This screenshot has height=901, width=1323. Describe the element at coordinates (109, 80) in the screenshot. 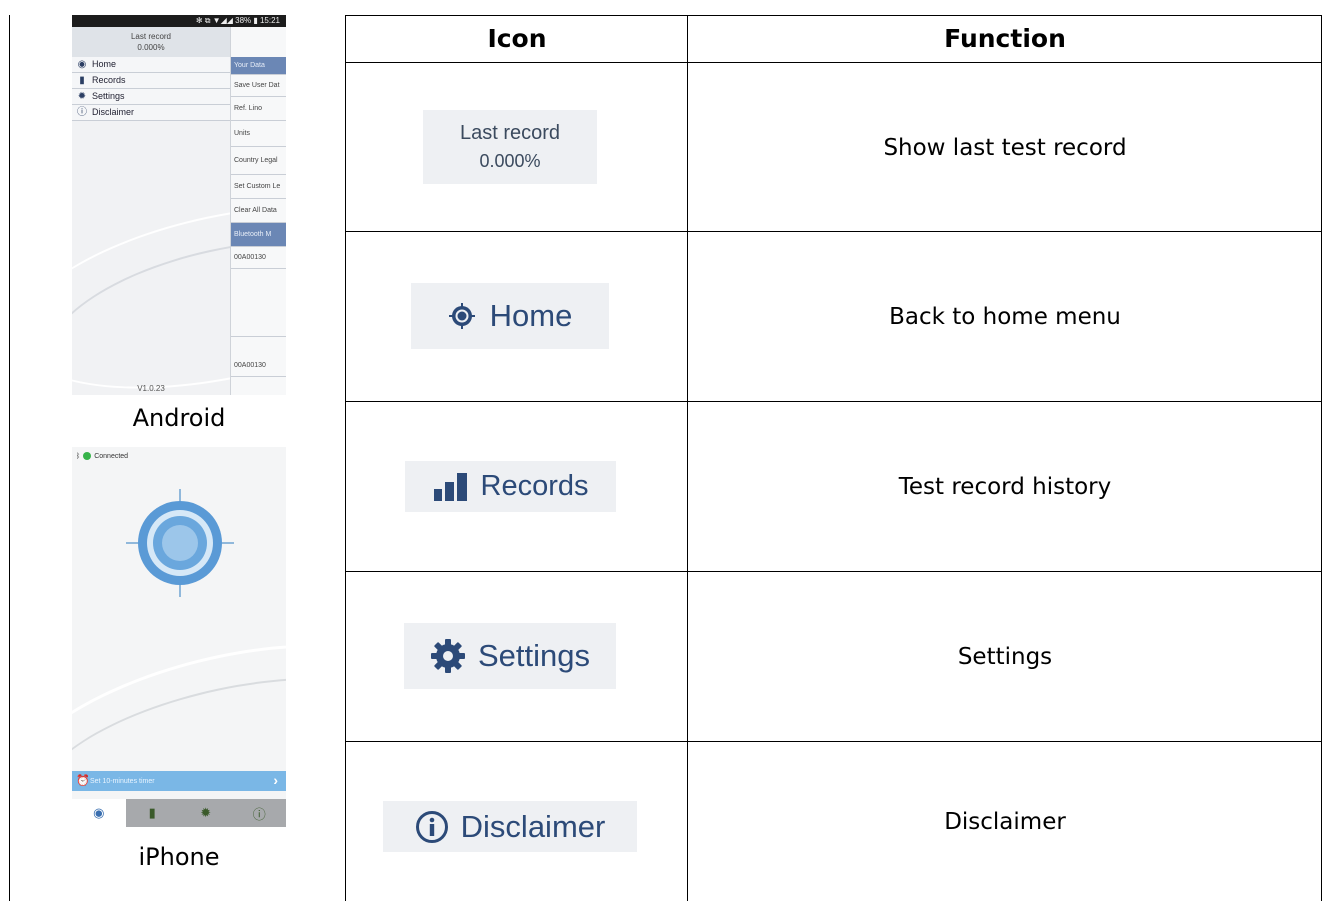

I see `menu-item-label: Records` at that location.